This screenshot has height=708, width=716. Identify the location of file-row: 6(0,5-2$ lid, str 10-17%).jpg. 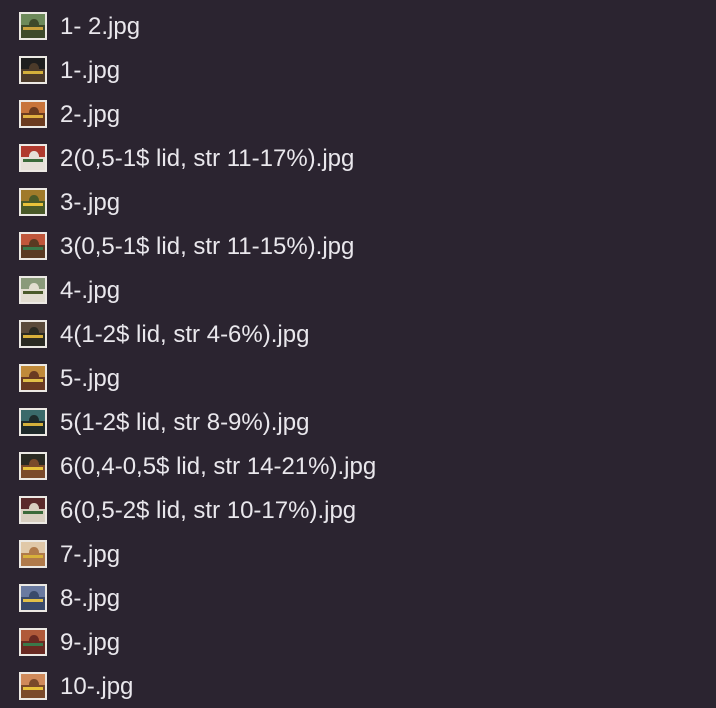
(358, 510).